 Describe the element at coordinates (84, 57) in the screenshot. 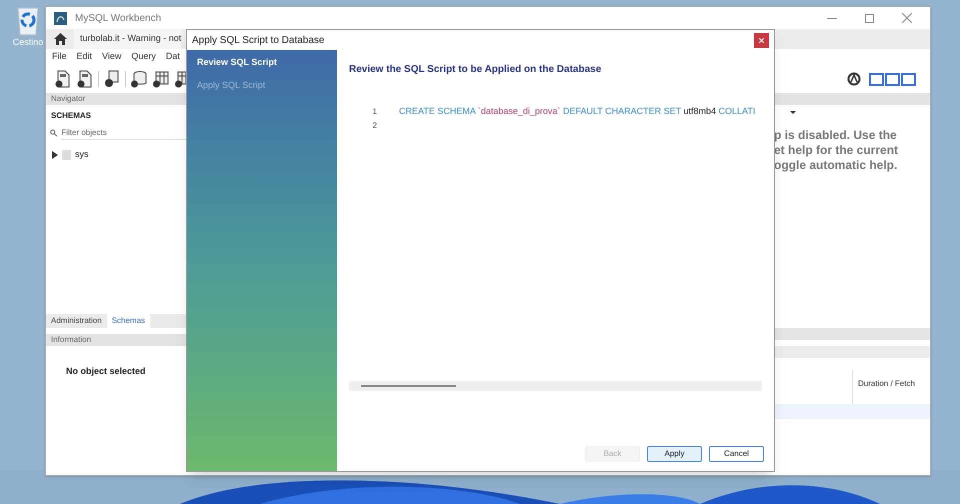

I see `menu-item: Edit` at that location.